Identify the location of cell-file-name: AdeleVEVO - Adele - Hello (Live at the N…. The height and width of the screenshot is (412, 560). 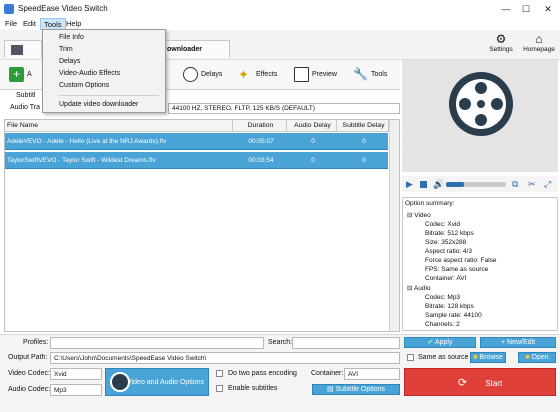
(87, 141).